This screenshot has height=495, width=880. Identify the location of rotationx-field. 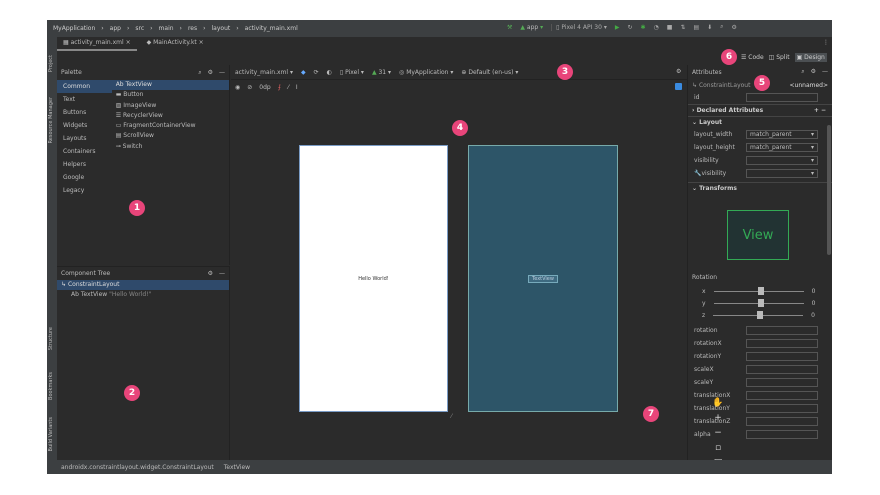
(782, 343).